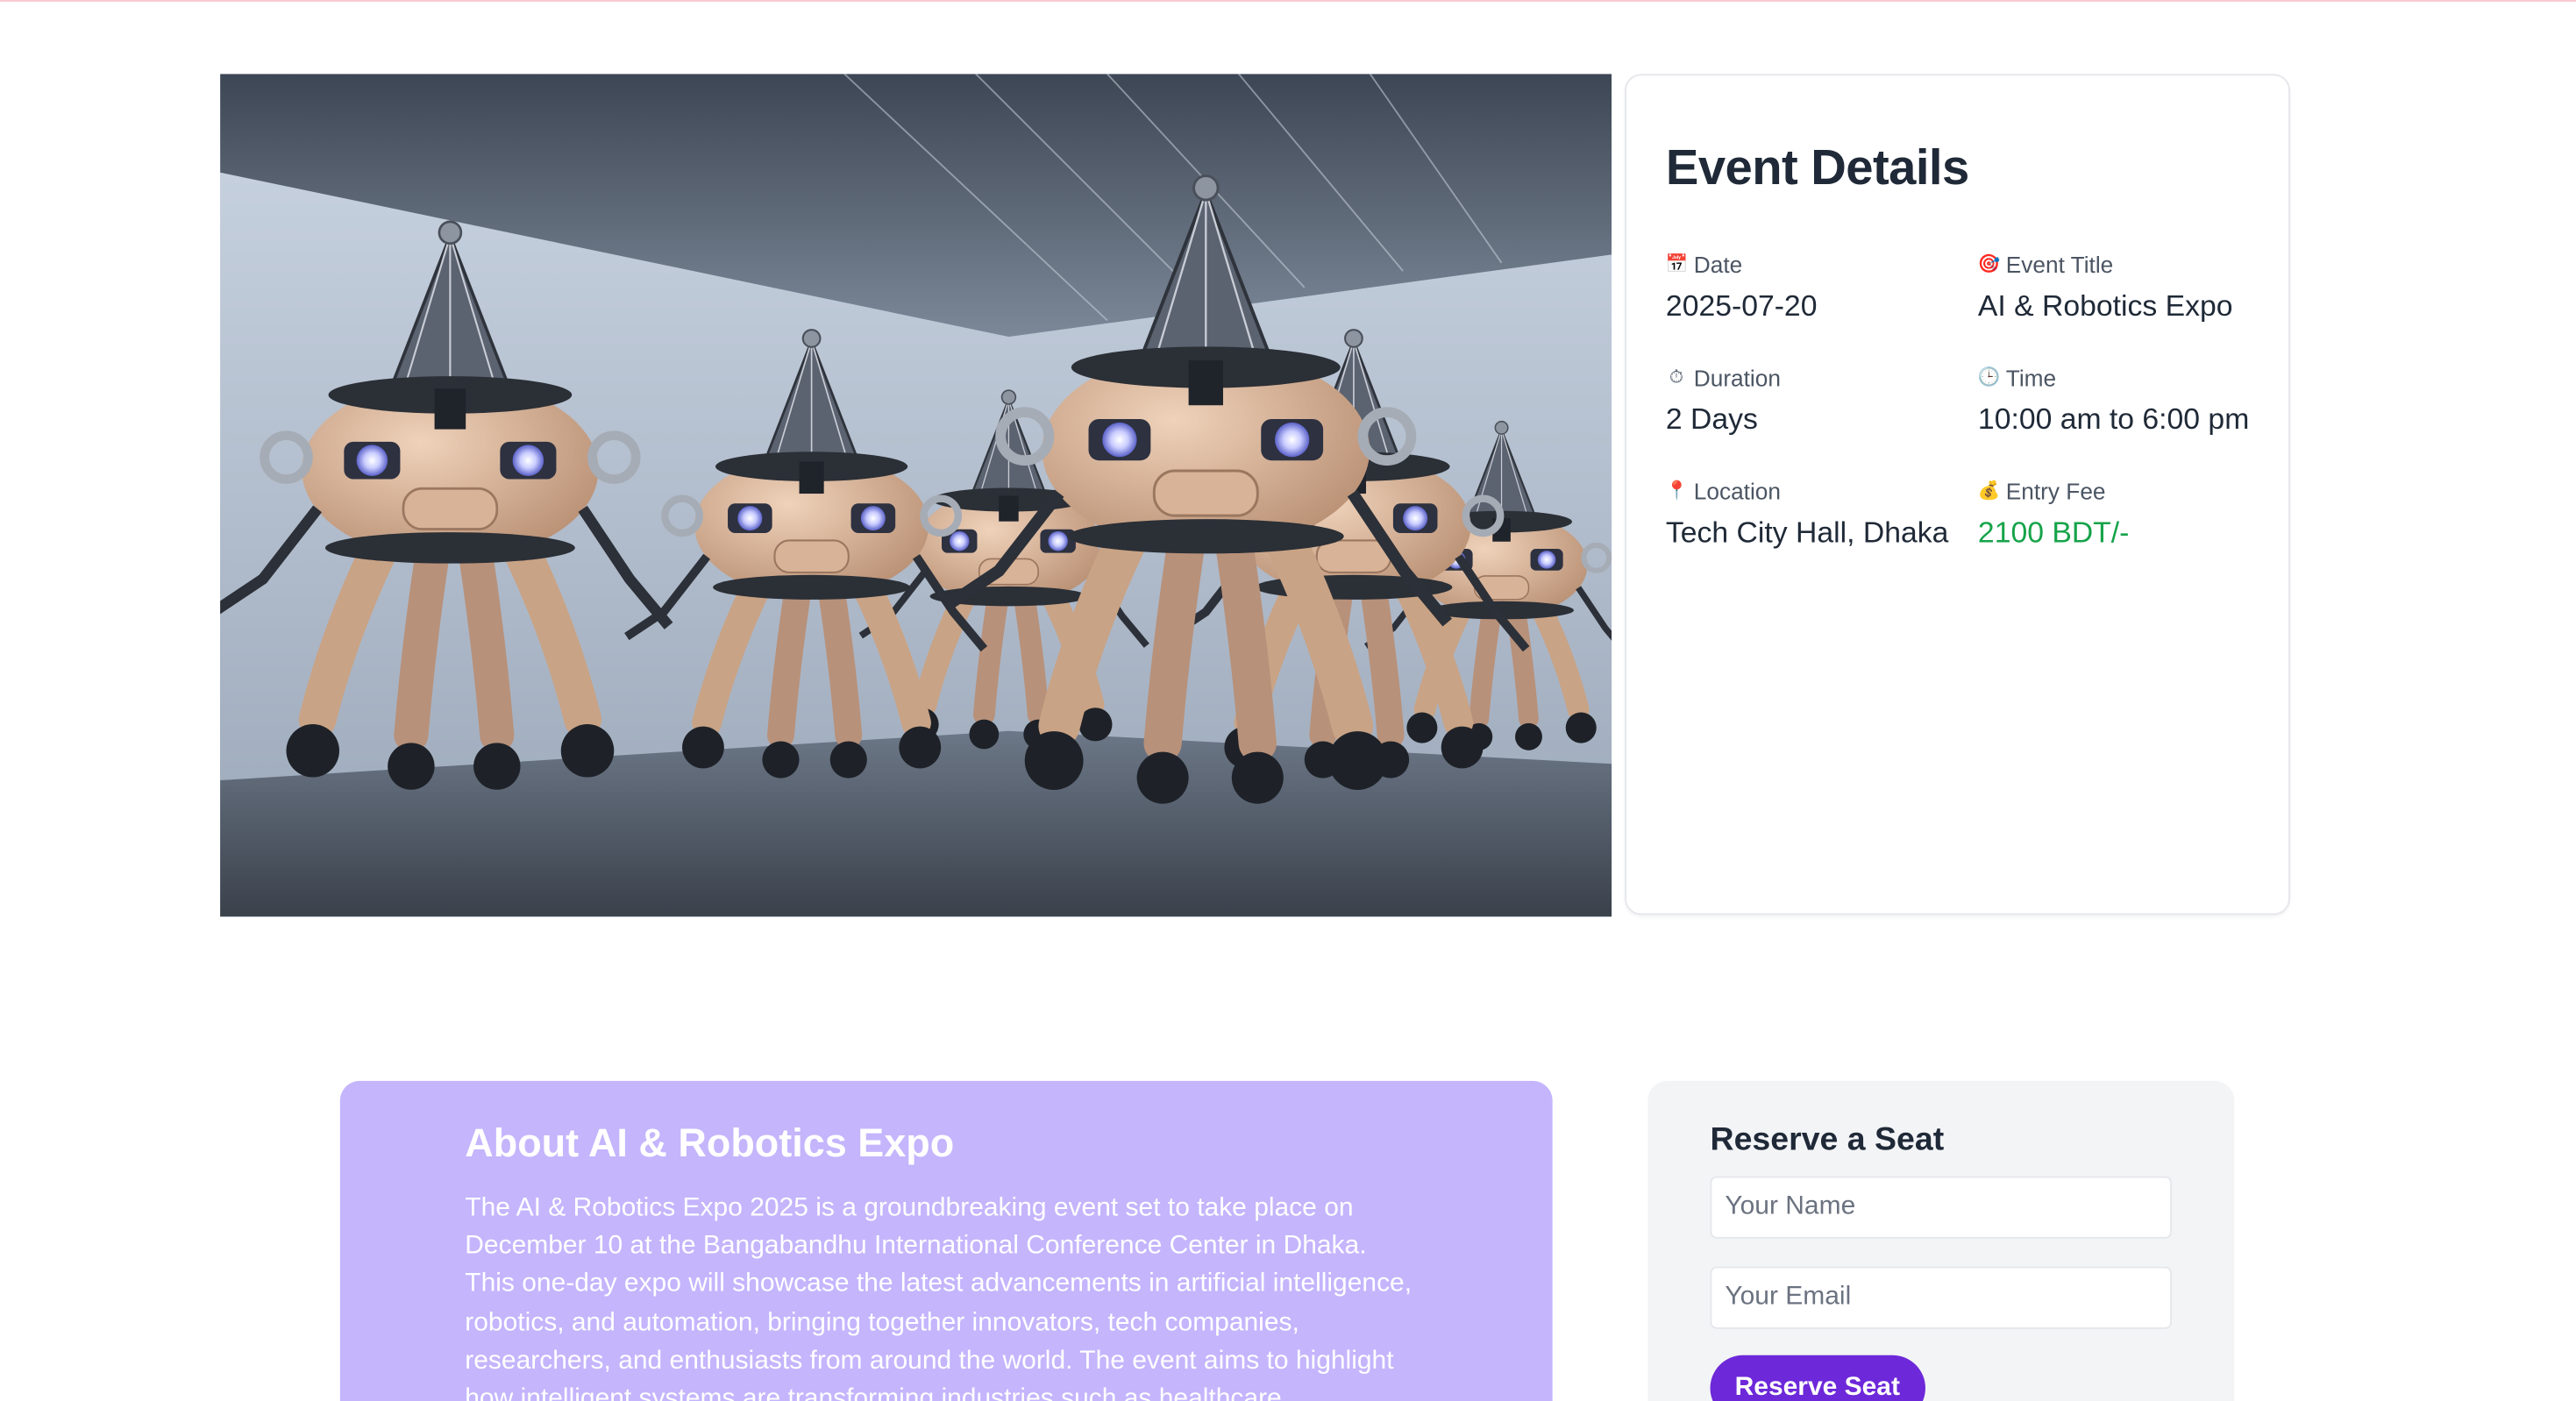 This screenshot has height=1401, width=2576. I want to click on detail-value: Tech City Hall, Dhaka, so click(1807, 532).